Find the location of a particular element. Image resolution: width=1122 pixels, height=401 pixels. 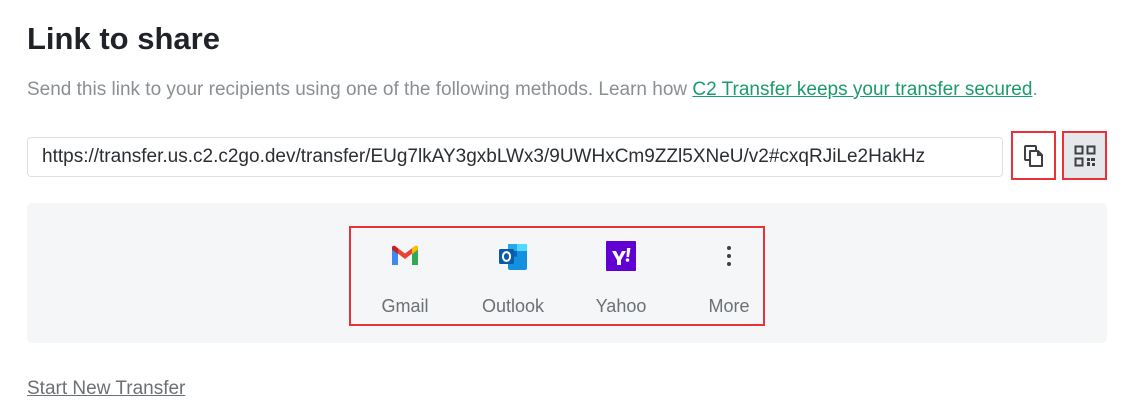

share-link-field is located at coordinates (515, 157).